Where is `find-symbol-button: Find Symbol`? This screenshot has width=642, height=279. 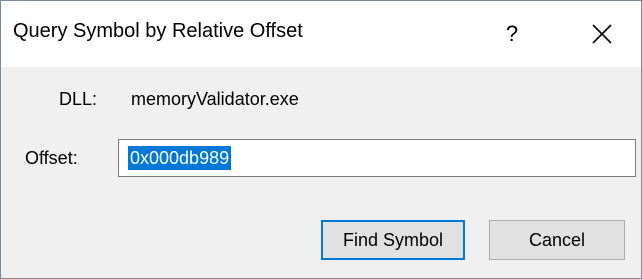 find-symbol-button: Find Symbol is located at coordinates (393, 240).